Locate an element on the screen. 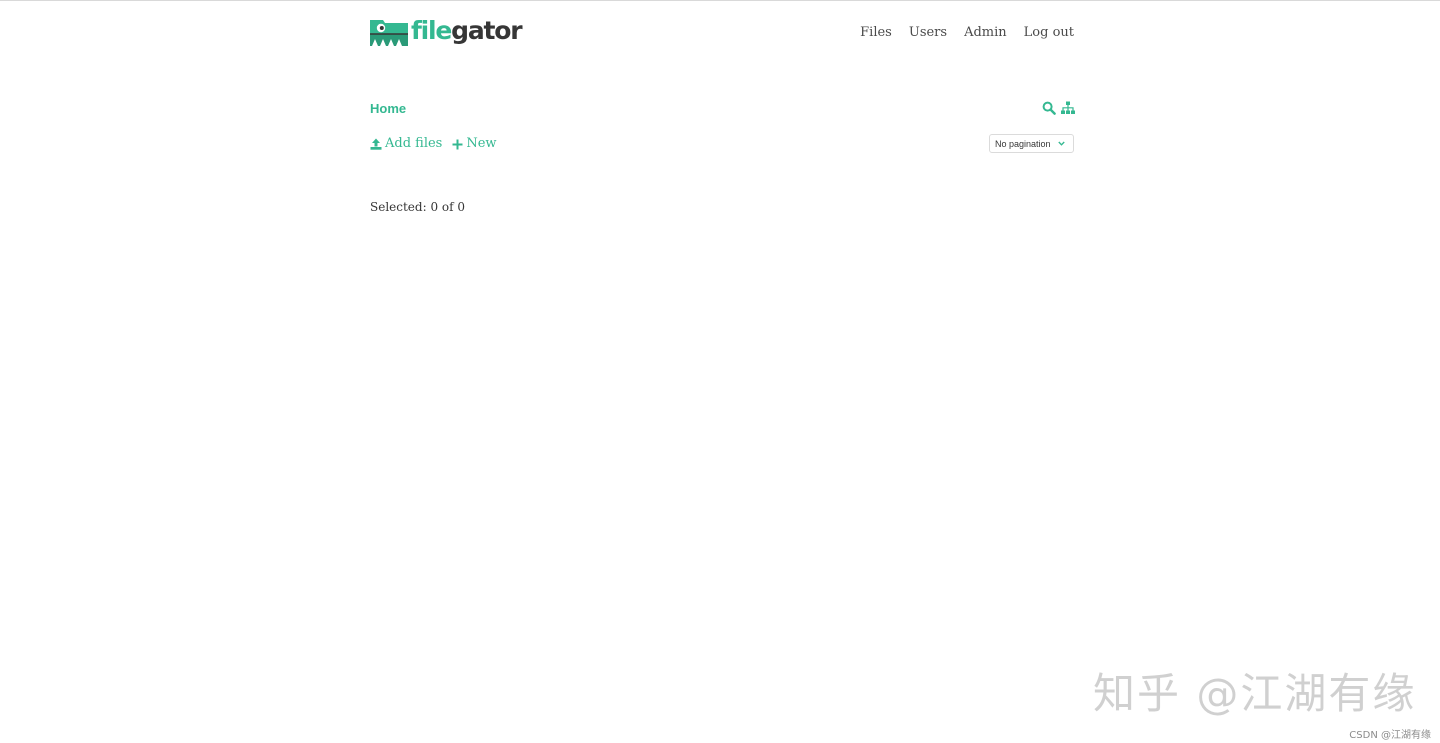 The width and height of the screenshot is (1440, 743). plus-icon is located at coordinates (457, 144).